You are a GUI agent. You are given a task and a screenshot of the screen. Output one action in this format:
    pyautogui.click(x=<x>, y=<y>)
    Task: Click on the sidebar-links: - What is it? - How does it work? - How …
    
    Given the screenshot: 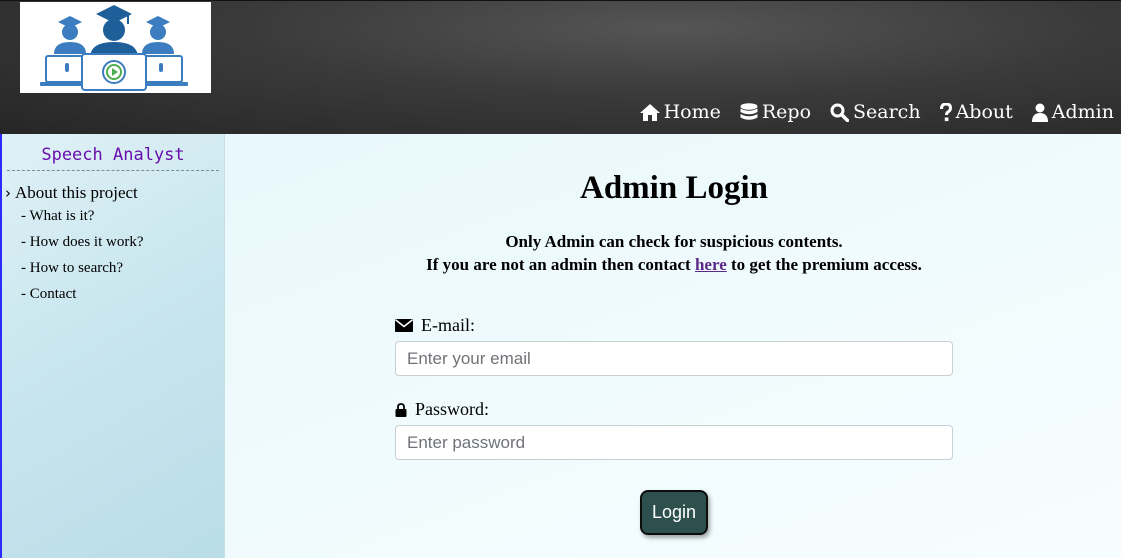 What is the action you would take?
    pyautogui.click(x=113, y=262)
    